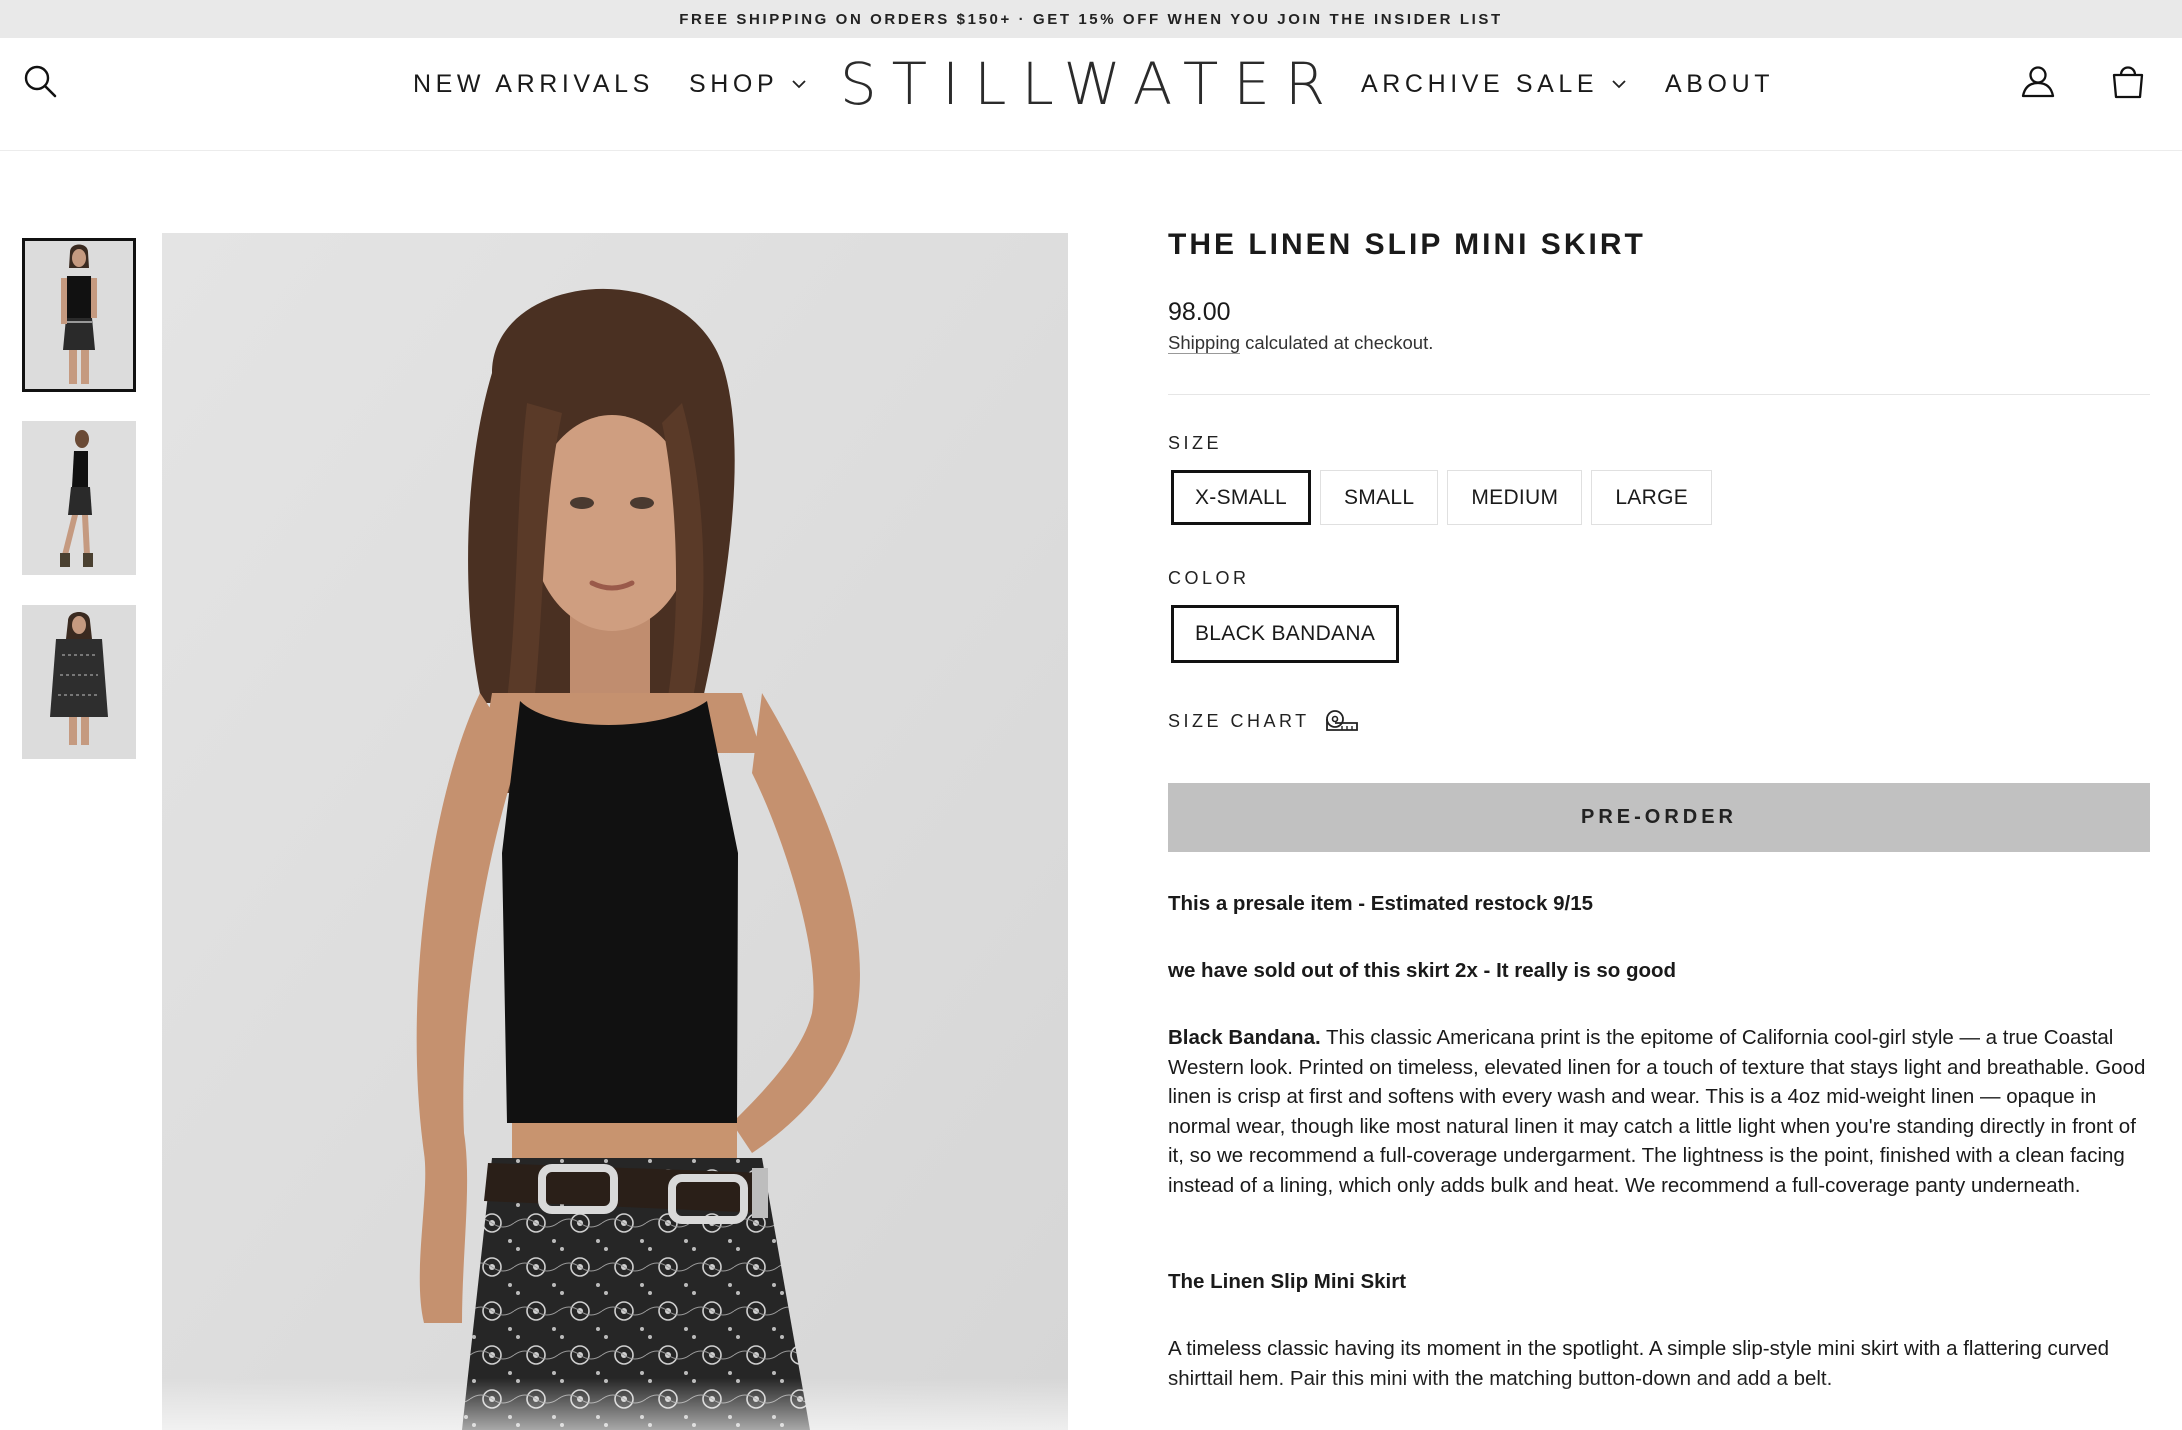 This screenshot has width=2182, height=1430. Describe the element at coordinates (1244, 1037) in the screenshot. I see `description-lead: Black Bandana.` at that location.